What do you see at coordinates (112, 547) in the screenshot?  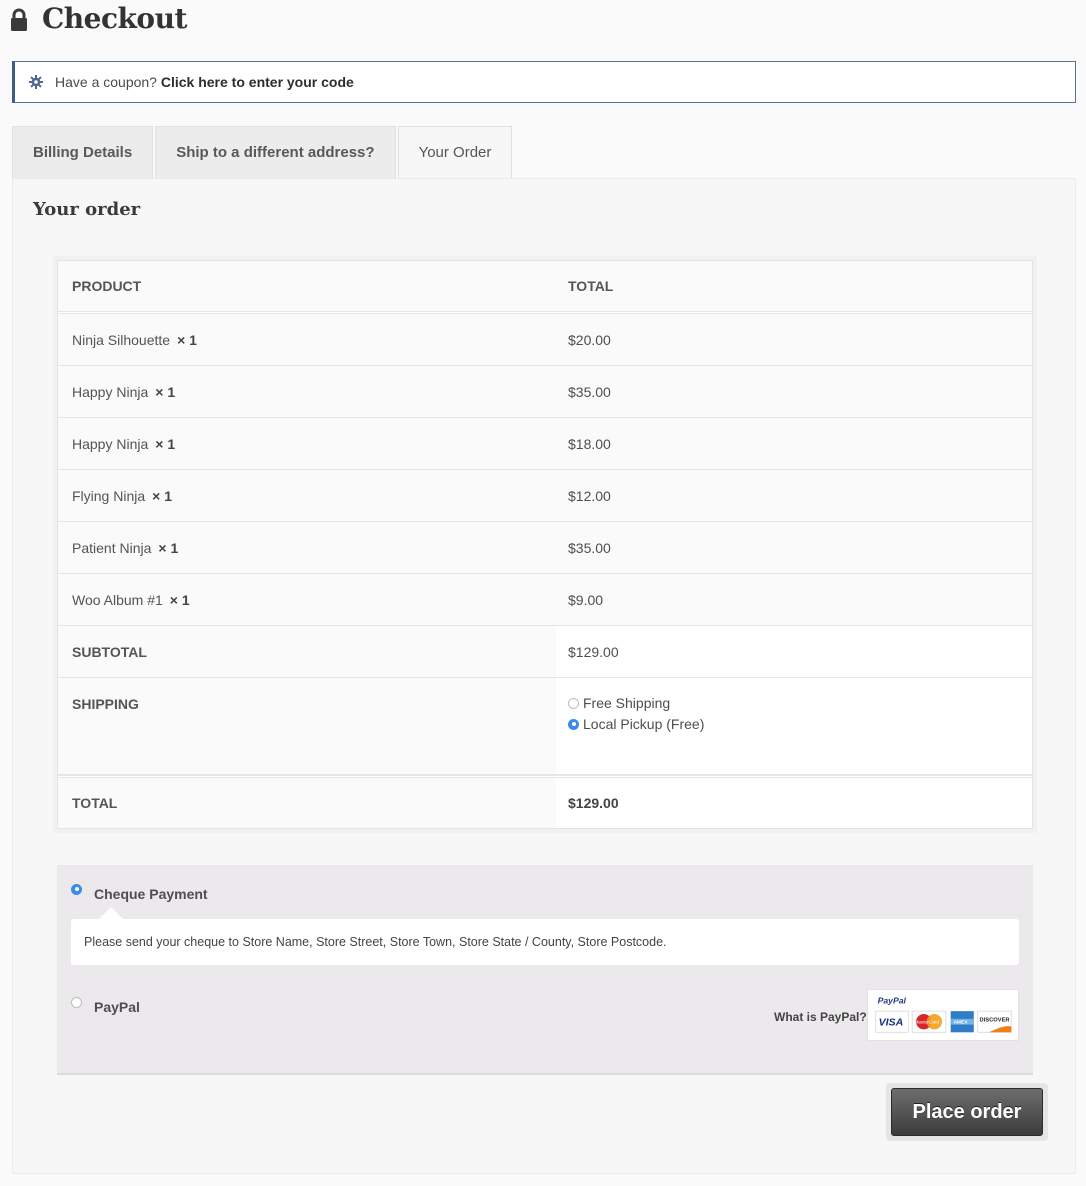 I see `product-name: Patient Ninja` at bounding box center [112, 547].